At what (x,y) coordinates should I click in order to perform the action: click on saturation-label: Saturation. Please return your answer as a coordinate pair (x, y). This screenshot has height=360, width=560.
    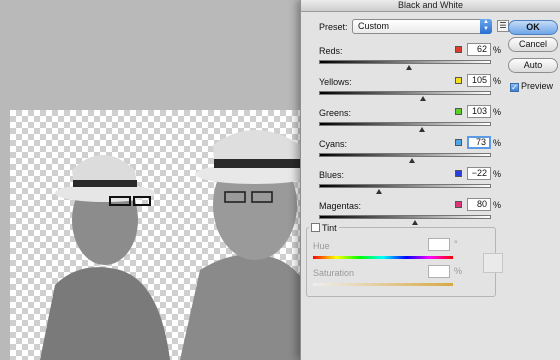
    Looking at the image, I should click on (334, 273).